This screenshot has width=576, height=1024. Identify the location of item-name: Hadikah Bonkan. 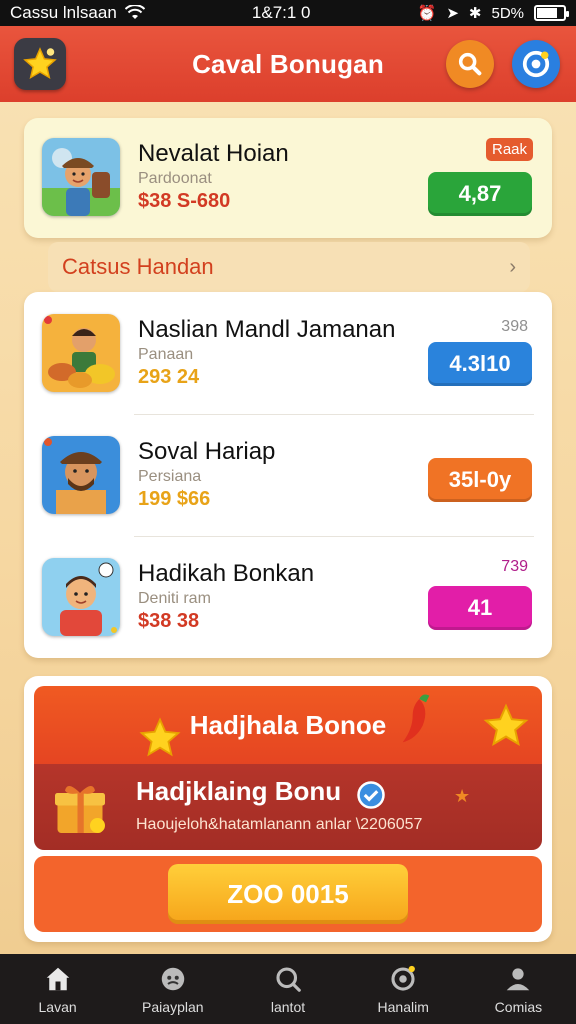
(226, 573).